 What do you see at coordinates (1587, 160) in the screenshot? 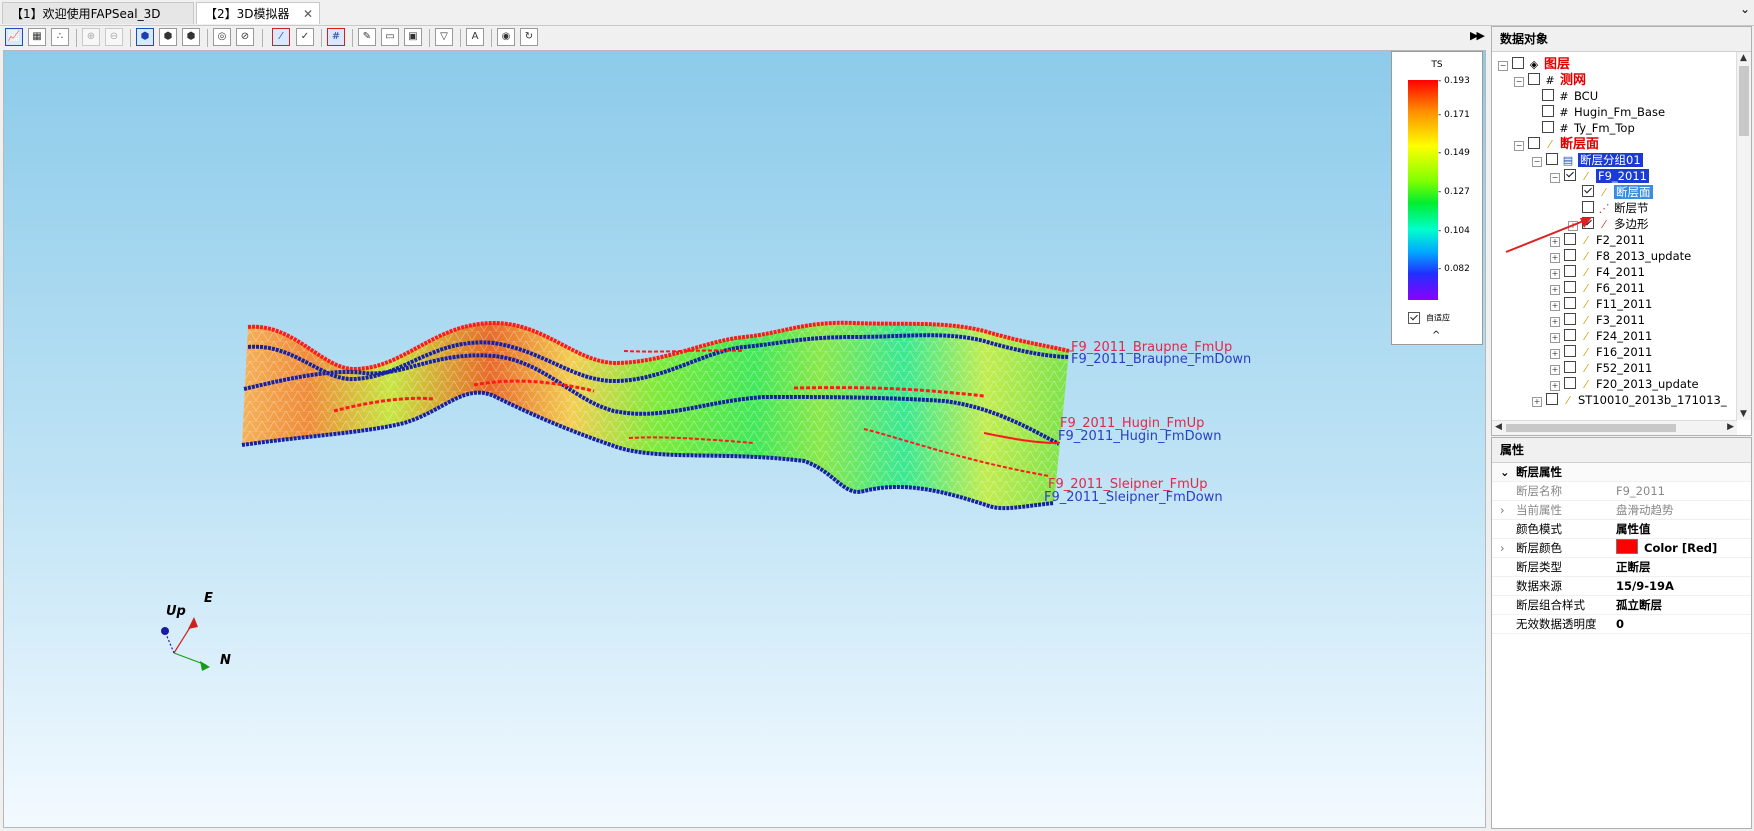
I see `tree-node-fault-group: − ▤ 断层分组01` at bounding box center [1587, 160].